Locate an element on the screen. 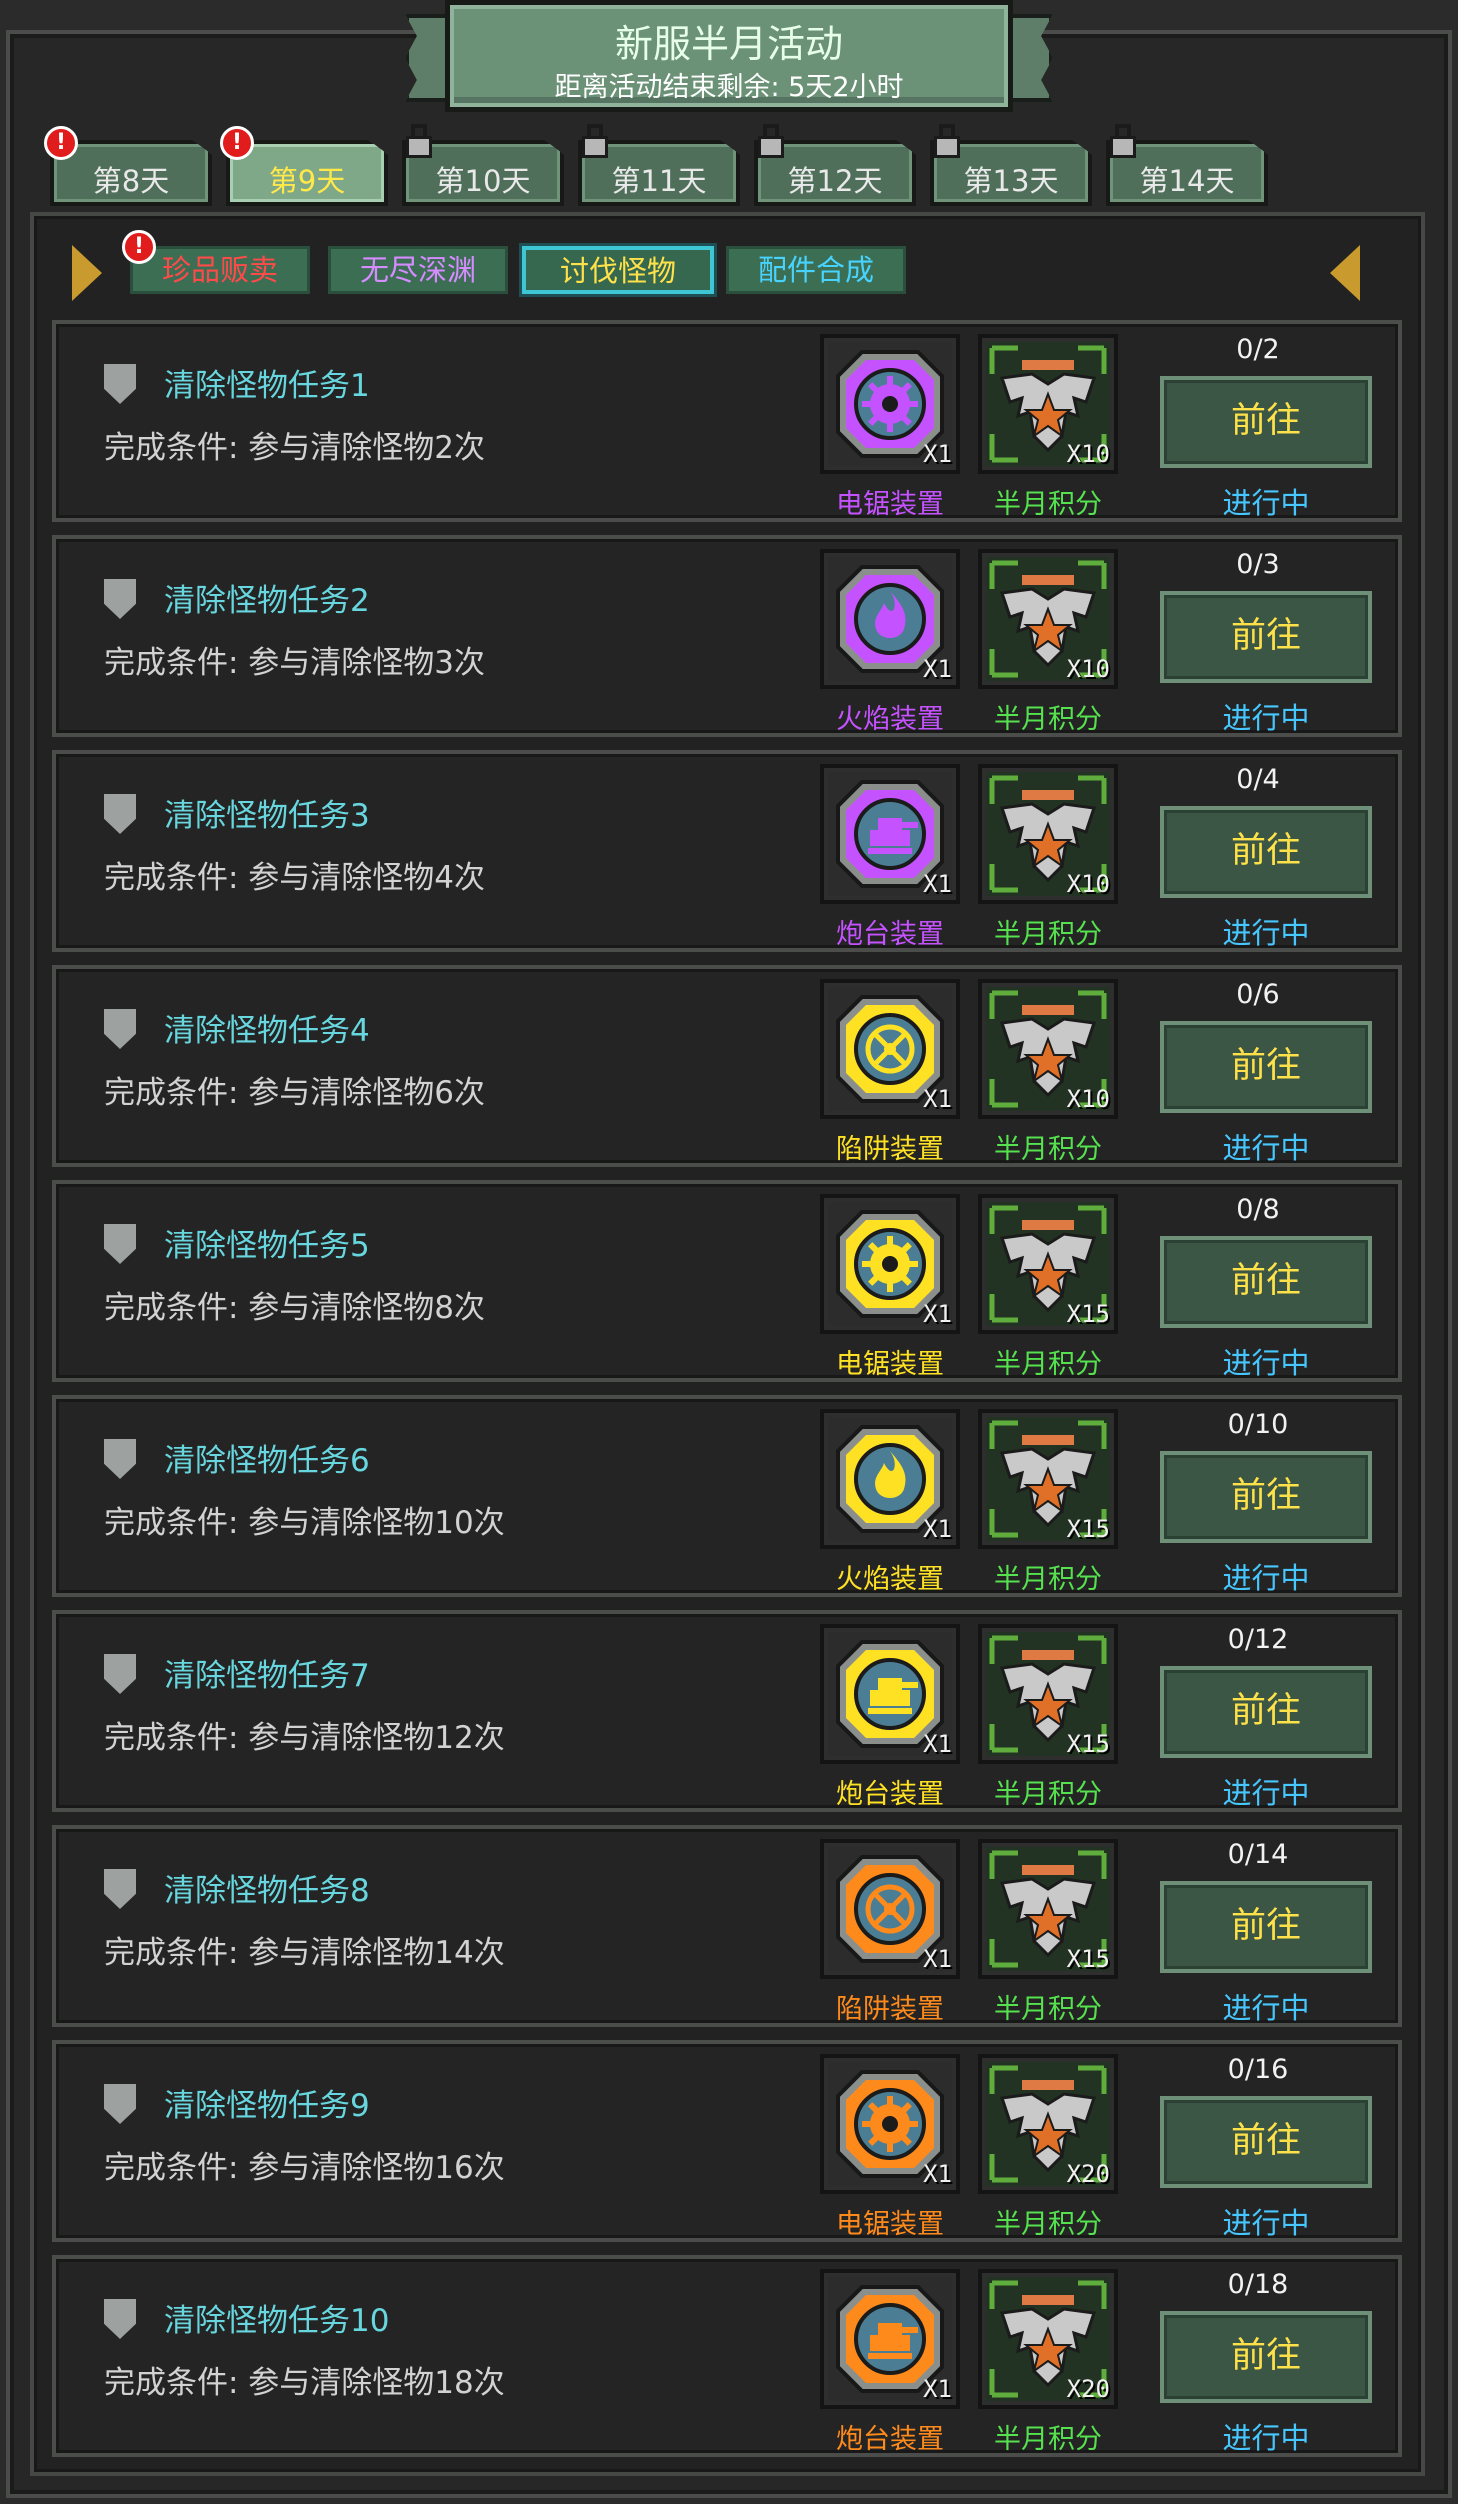 The width and height of the screenshot is (1458, 2504). task-progress: 0/3 is located at coordinates (1258, 564).